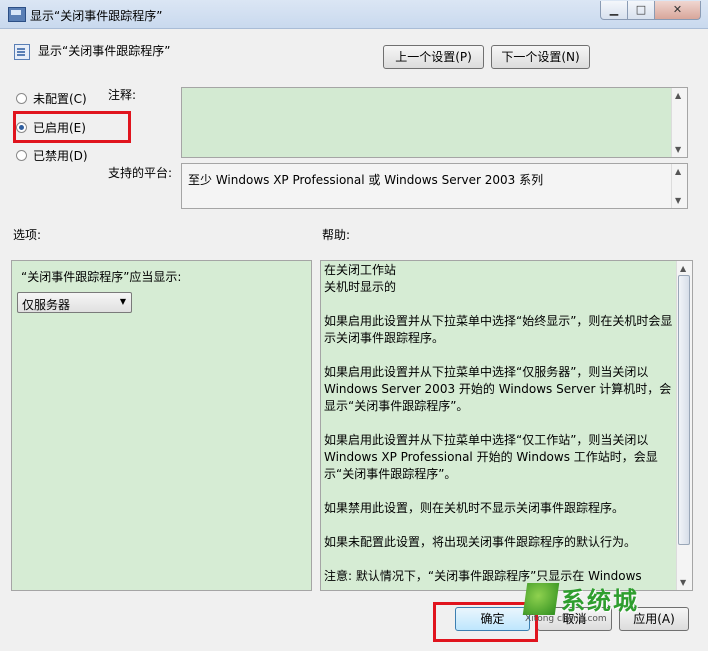 The width and height of the screenshot is (708, 651). Describe the element at coordinates (336, 235) in the screenshot. I see `help-section-label: 帮助:` at that location.